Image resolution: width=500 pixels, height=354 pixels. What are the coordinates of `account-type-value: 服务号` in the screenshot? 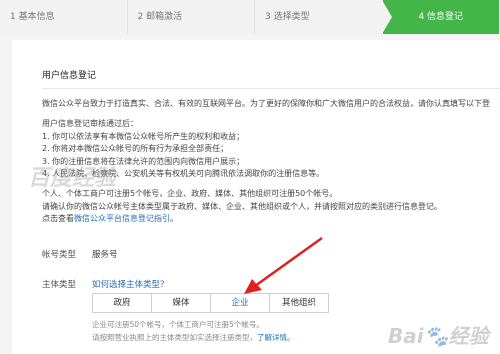 It's located at (105, 255).